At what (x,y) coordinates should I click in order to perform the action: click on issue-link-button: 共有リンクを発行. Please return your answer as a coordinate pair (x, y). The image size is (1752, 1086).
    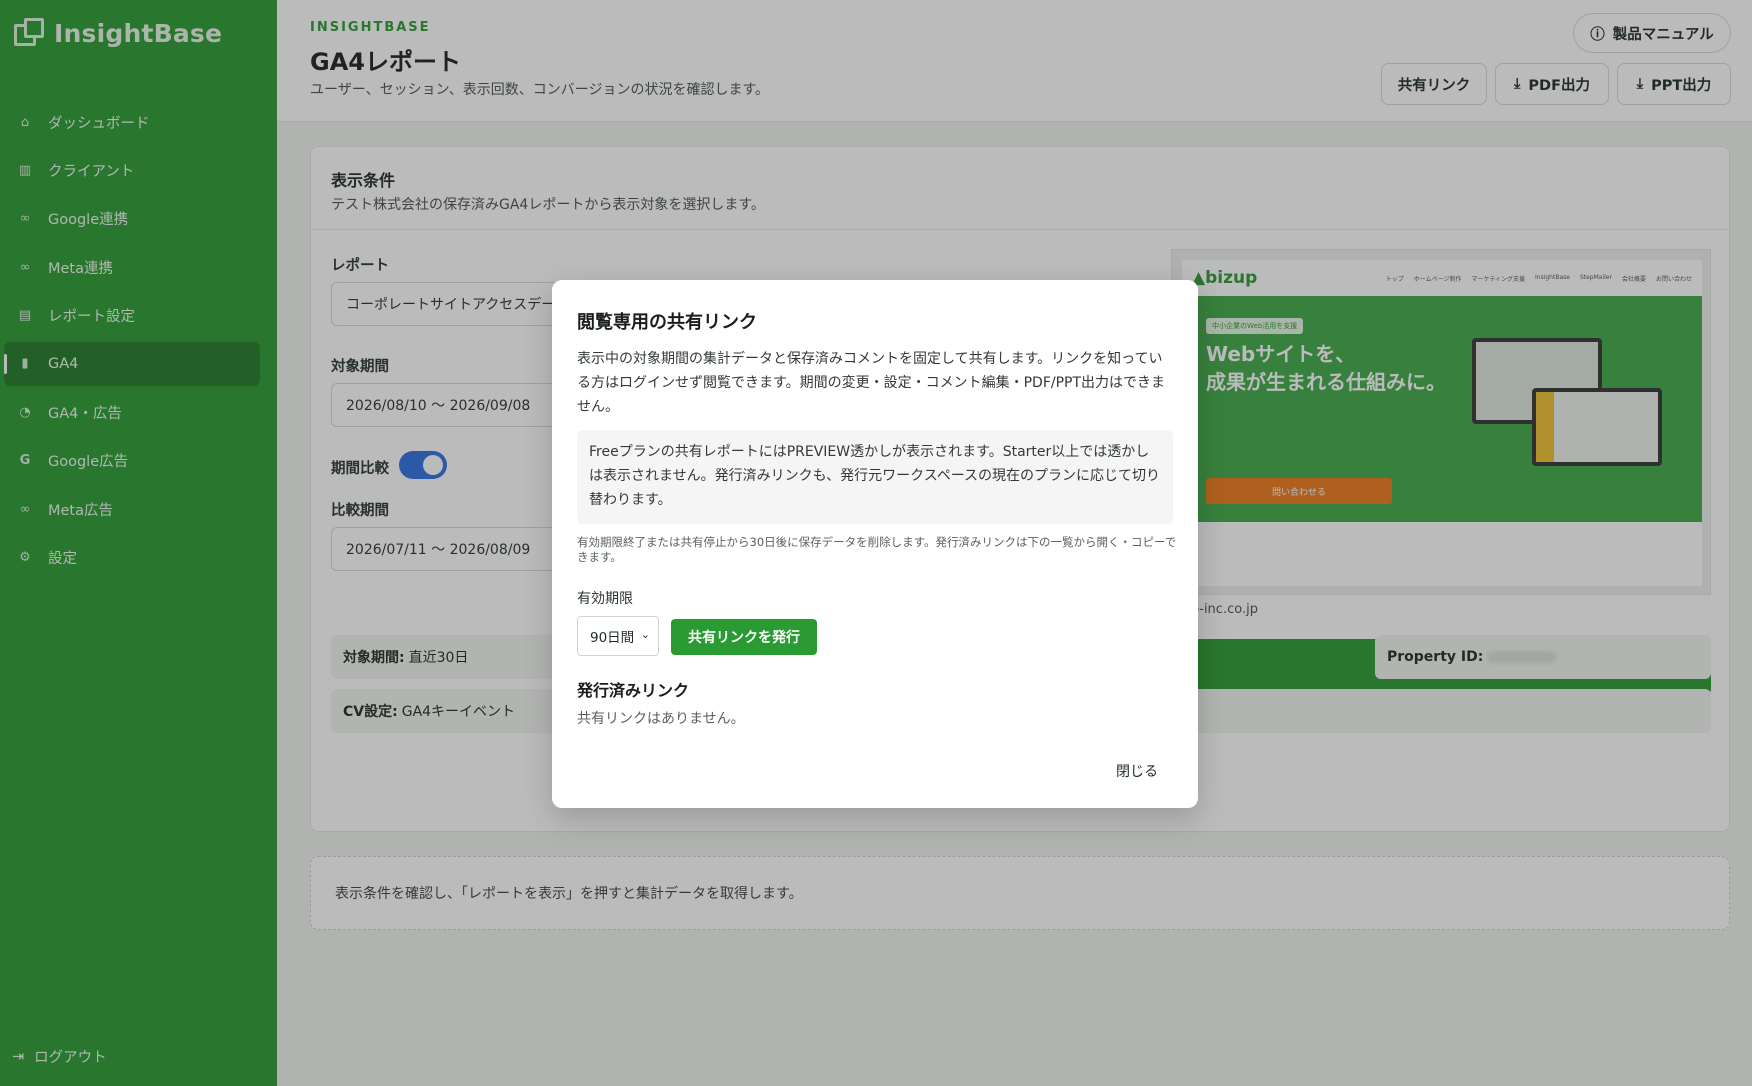
    Looking at the image, I should click on (744, 637).